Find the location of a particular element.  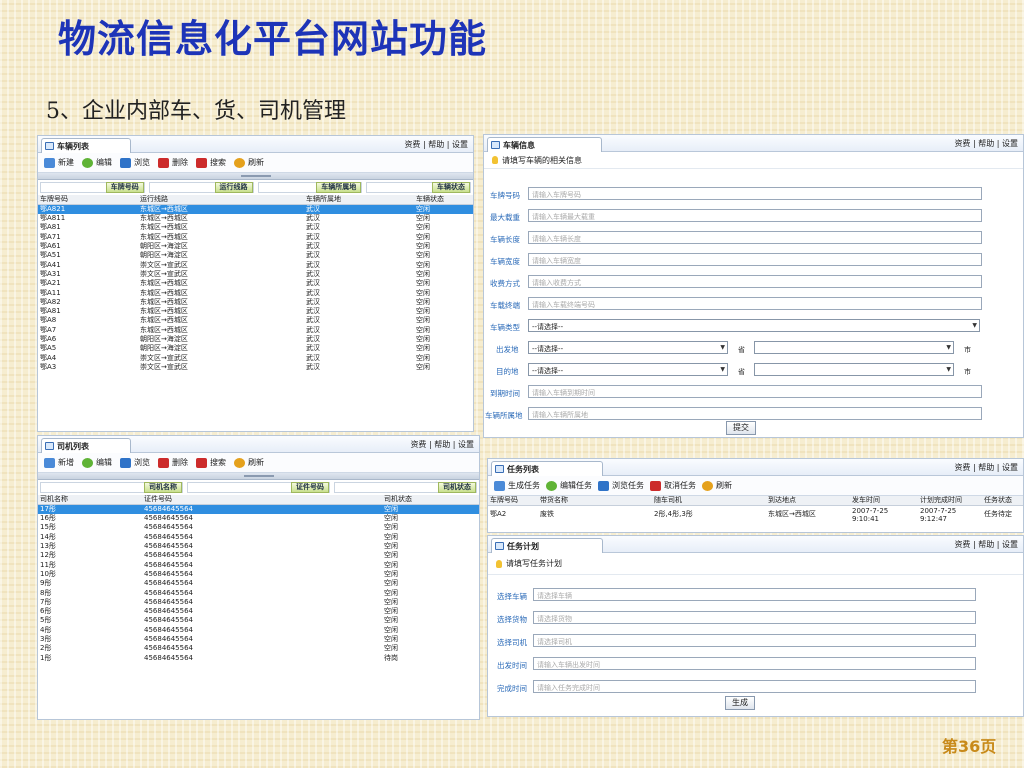

table-row: 15彤 45684645564 空闲 is located at coordinates (258, 527).